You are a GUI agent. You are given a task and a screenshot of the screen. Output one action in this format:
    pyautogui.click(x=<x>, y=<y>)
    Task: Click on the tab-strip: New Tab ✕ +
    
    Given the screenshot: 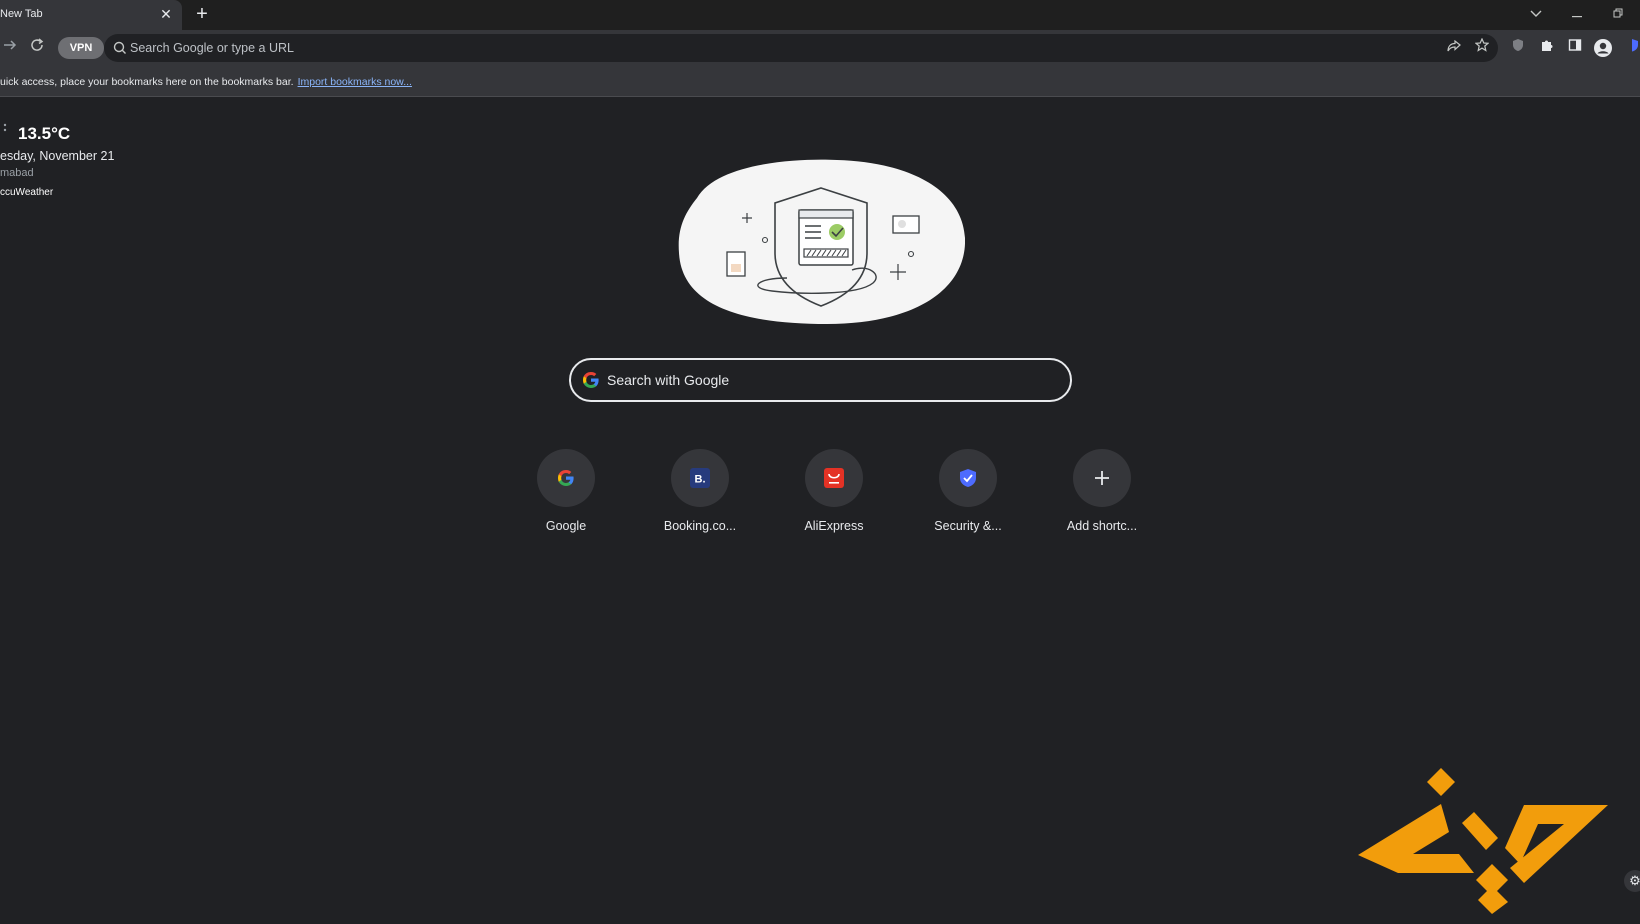 What is the action you would take?
    pyautogui.click(x=820, y=15)
    